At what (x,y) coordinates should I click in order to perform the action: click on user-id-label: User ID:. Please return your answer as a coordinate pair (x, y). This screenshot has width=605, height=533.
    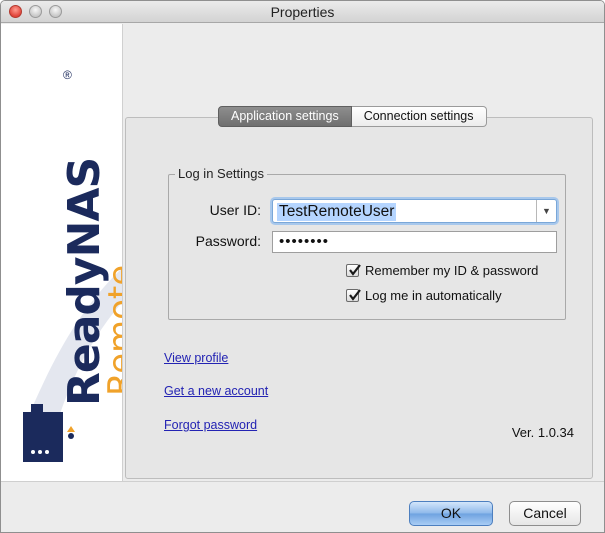
    Looking at the image, I should click on (235, 210).